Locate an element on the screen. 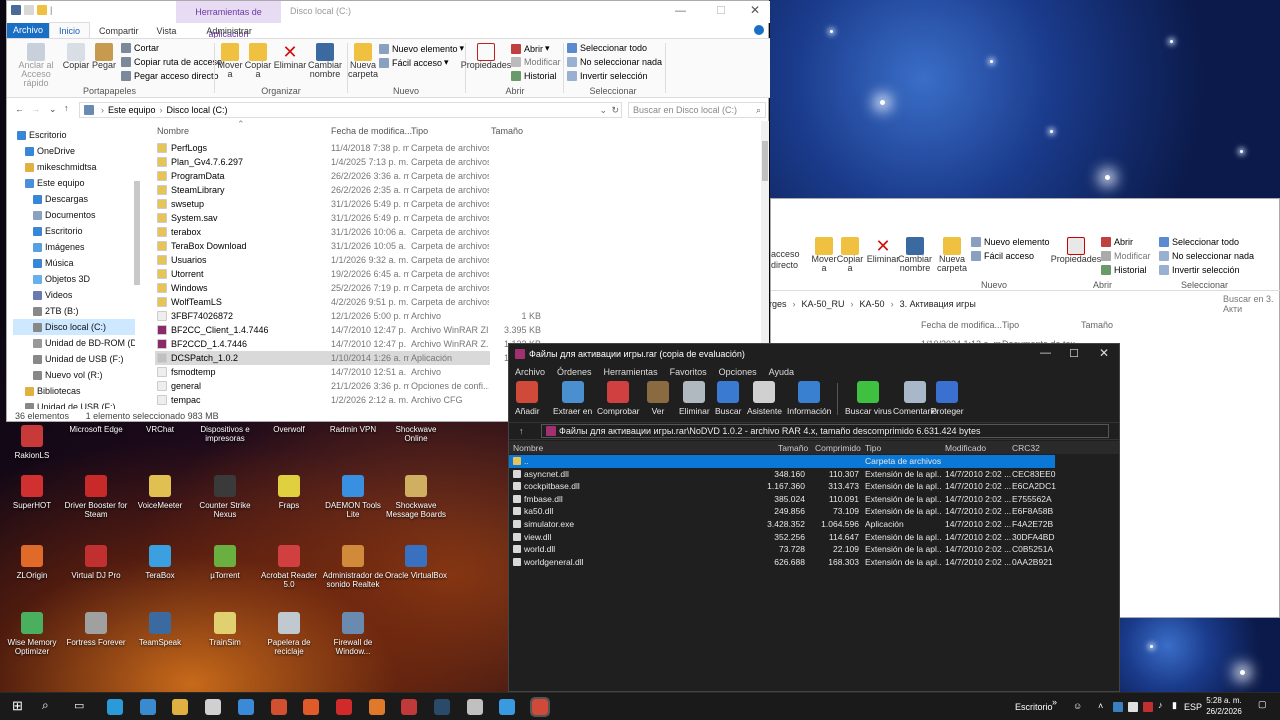  desktop-shortcut: Overwolf is located at coordinates (289, 429).